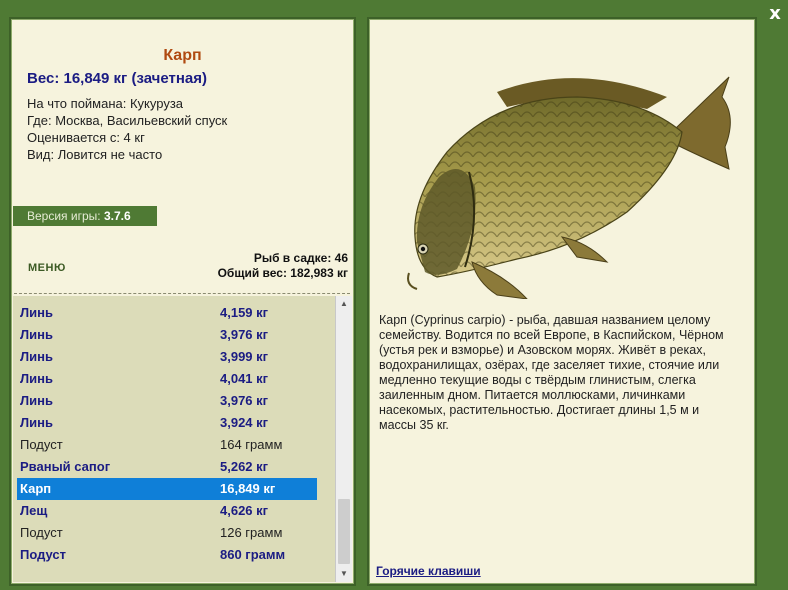  I want to click on scroll-down-icon: ▼, so click(344, 574).